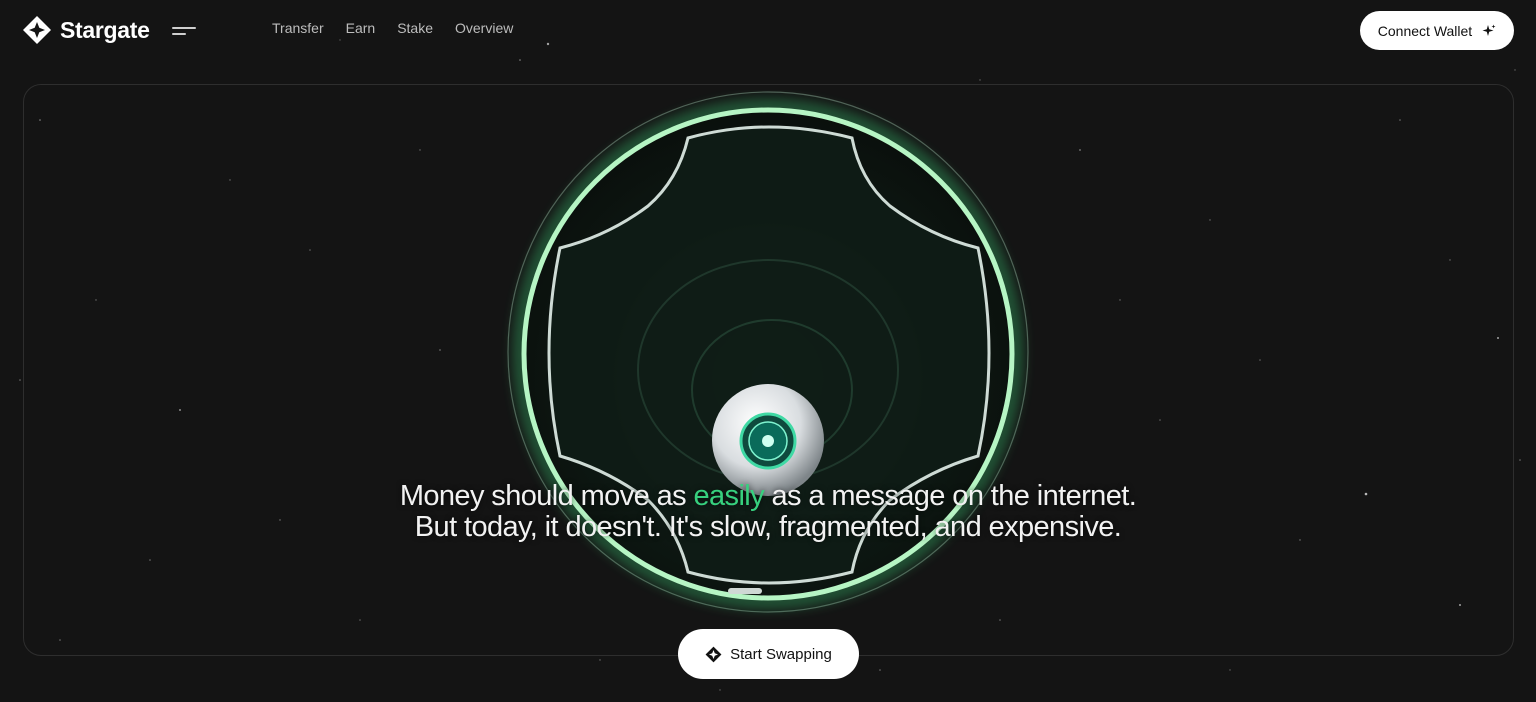  What do you see at coordinates (298, 28) in the screenshot?
I see `nav-transfer-link: Transfer` at bounding box center [298, 28].